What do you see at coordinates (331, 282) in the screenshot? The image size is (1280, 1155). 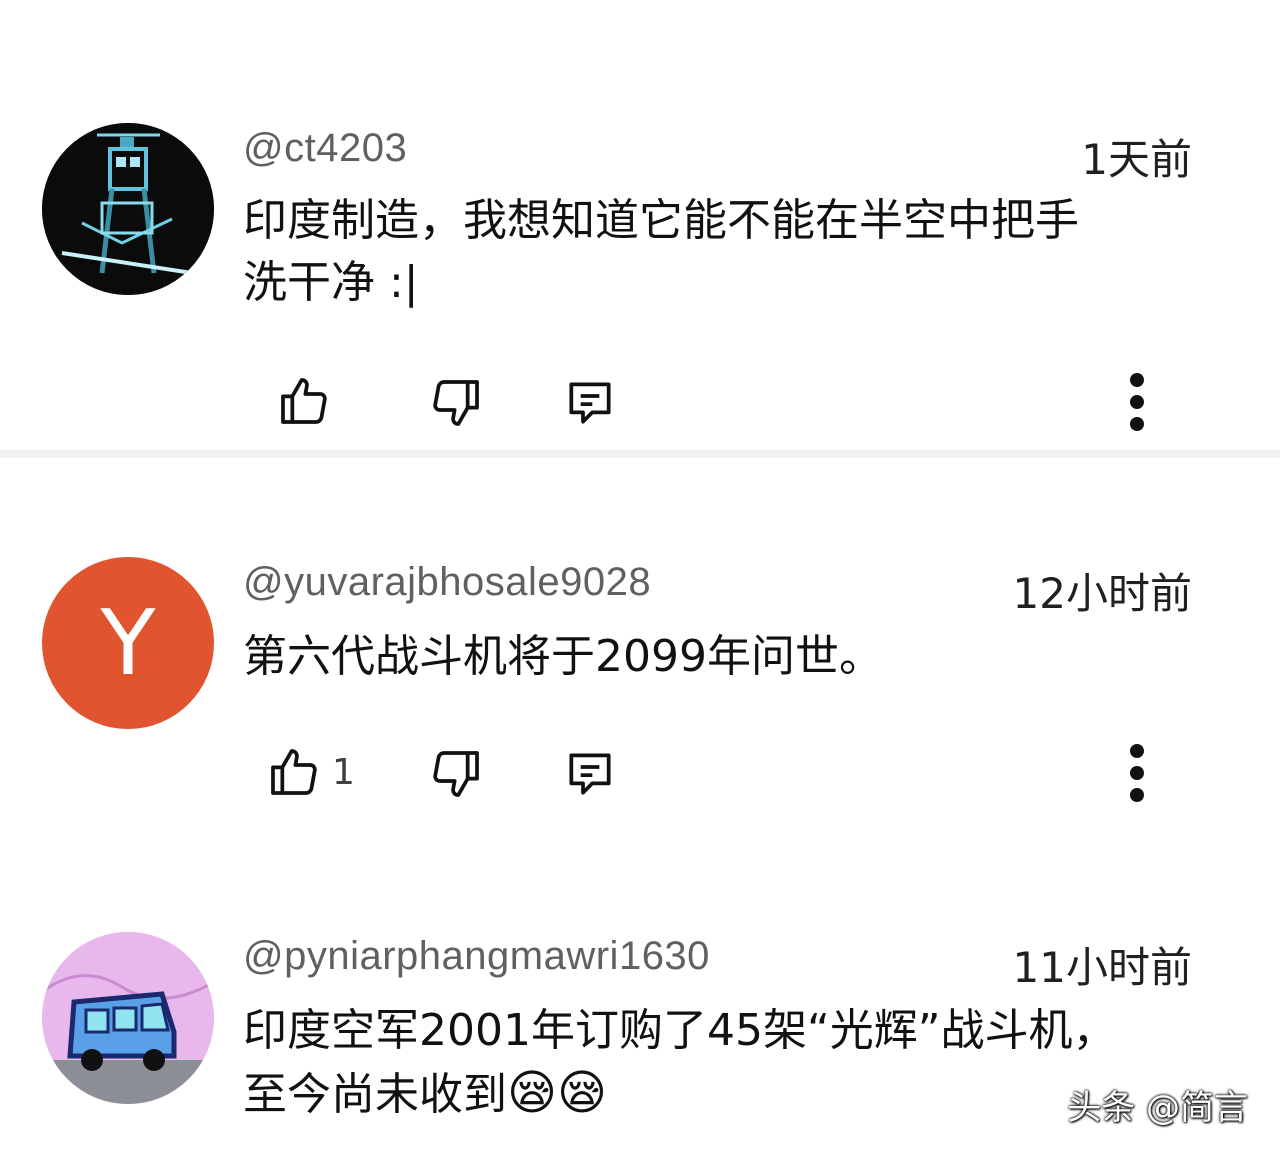 I see `comment-text-line: 洗干净 :|` at bounding box center [331, 282].